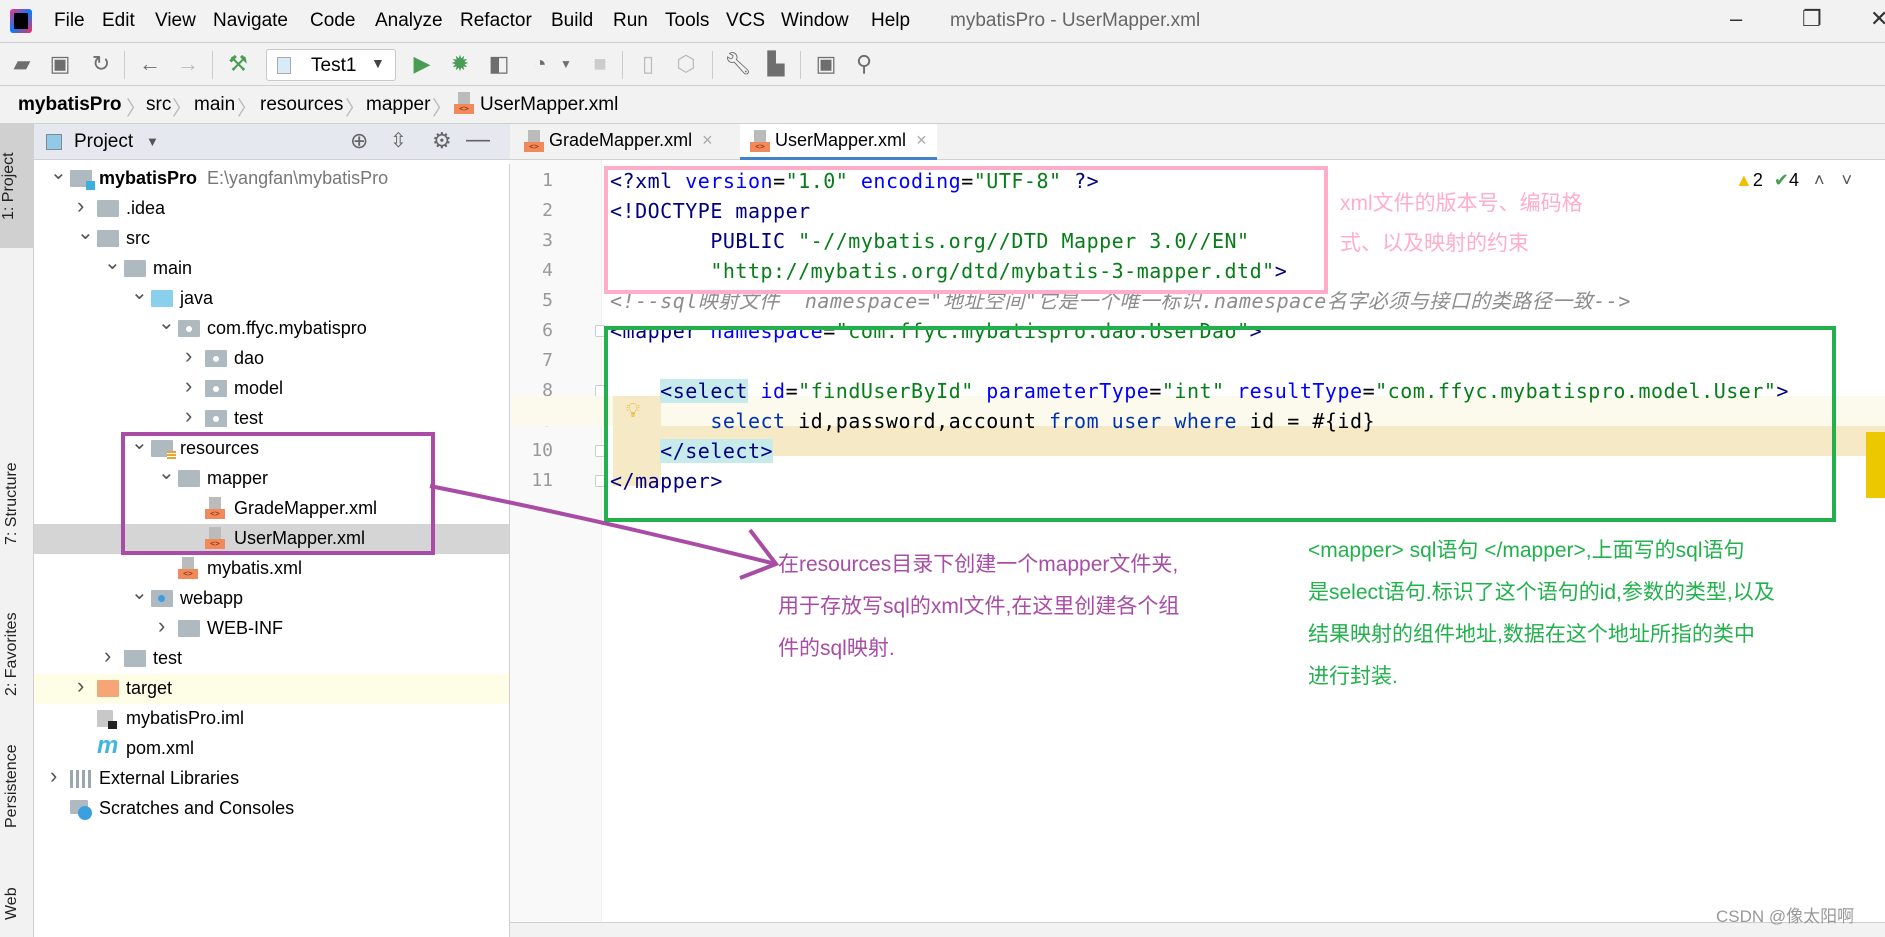 This screenshot has height=937, width=1885. What do you see at coordinates (604, 532) in the screenshot?
I see `annotation-arrow` at bounding box center [604, 532].